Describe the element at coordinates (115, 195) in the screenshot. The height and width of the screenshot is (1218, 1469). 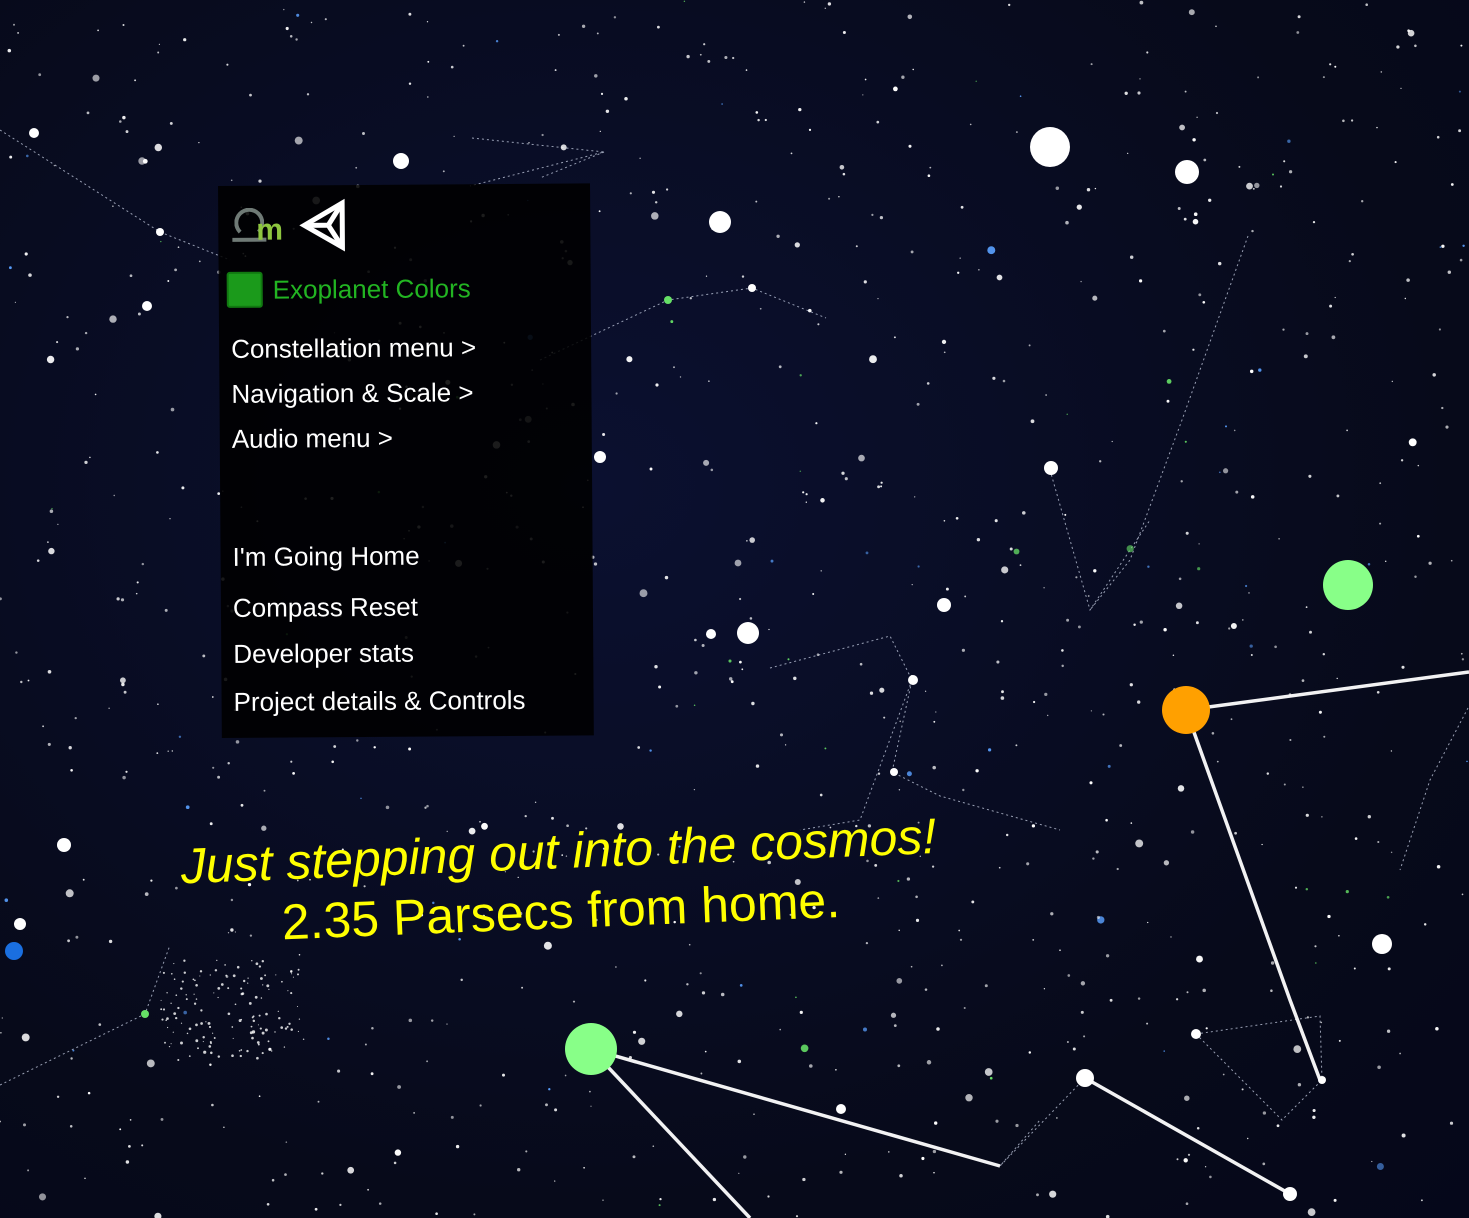
I see `constellation-line` at that location.